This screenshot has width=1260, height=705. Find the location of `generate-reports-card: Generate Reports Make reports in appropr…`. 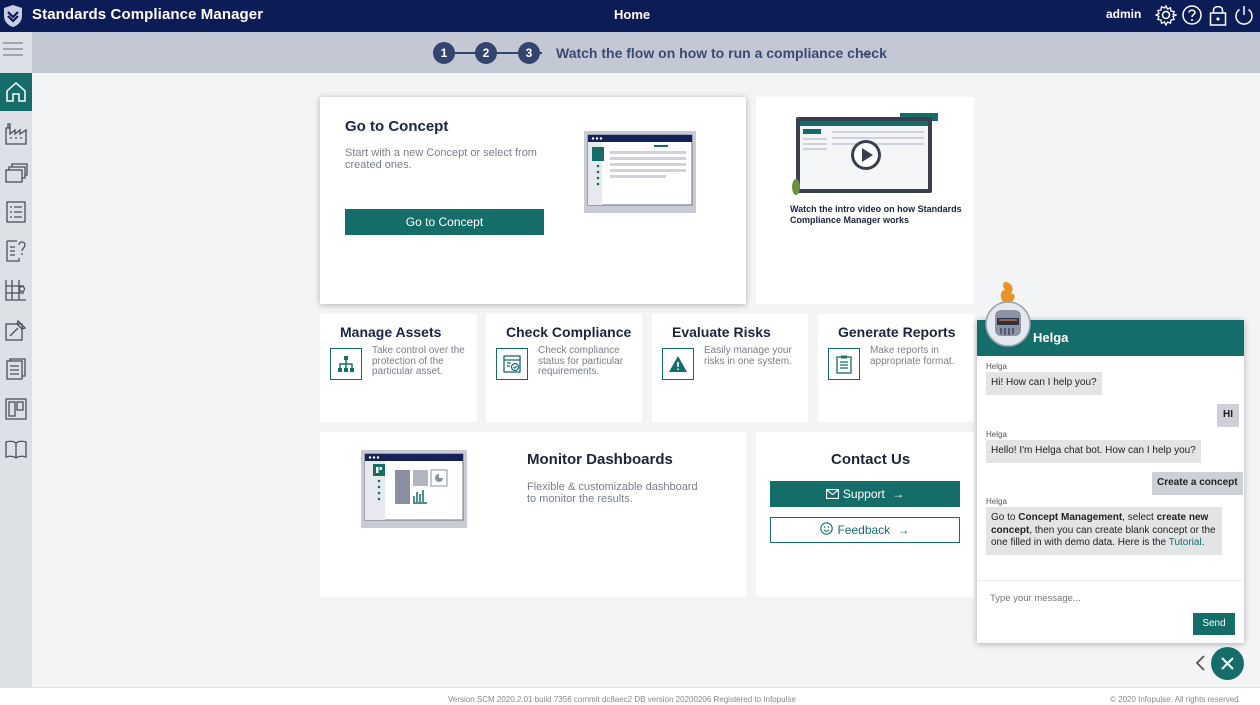

generate-reports-card: Generate Reports Make reports in appropr… is located at coordinates (896, 368).